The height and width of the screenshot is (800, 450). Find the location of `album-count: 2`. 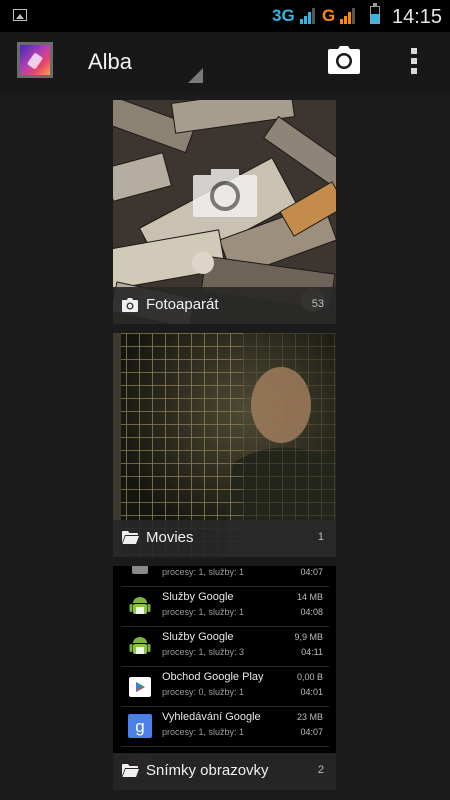

album-count: 2 is located at coordinates (320, 770).